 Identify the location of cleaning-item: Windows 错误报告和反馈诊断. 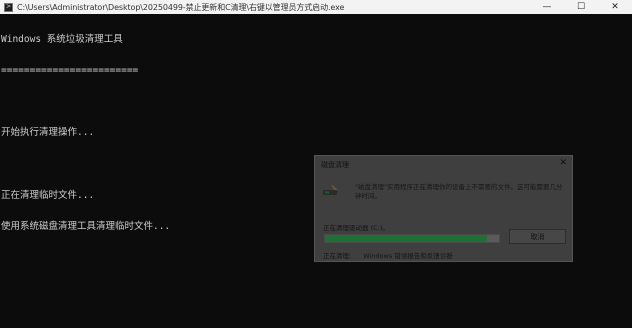
(408, 256).